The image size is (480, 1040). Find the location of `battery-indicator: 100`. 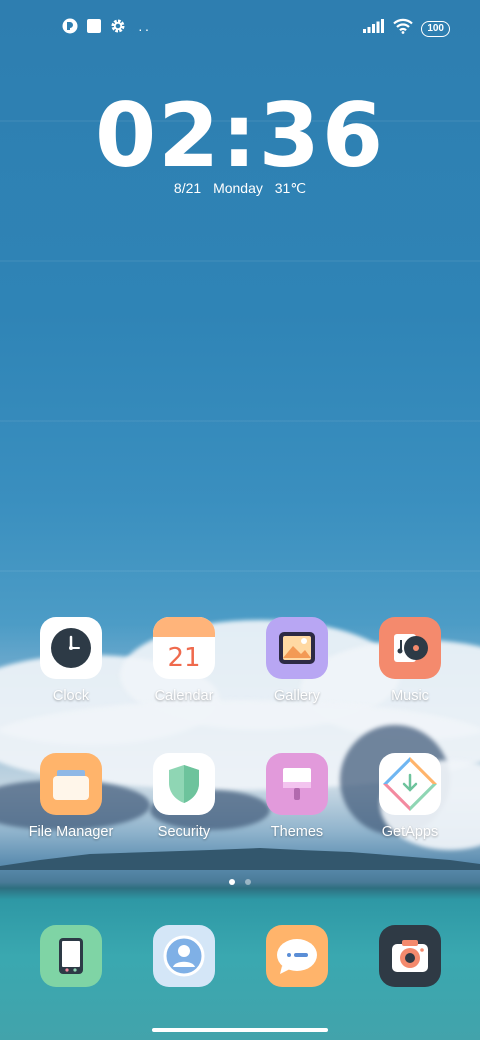

battery-indicator: 100 is located at coordinates (435, 28).